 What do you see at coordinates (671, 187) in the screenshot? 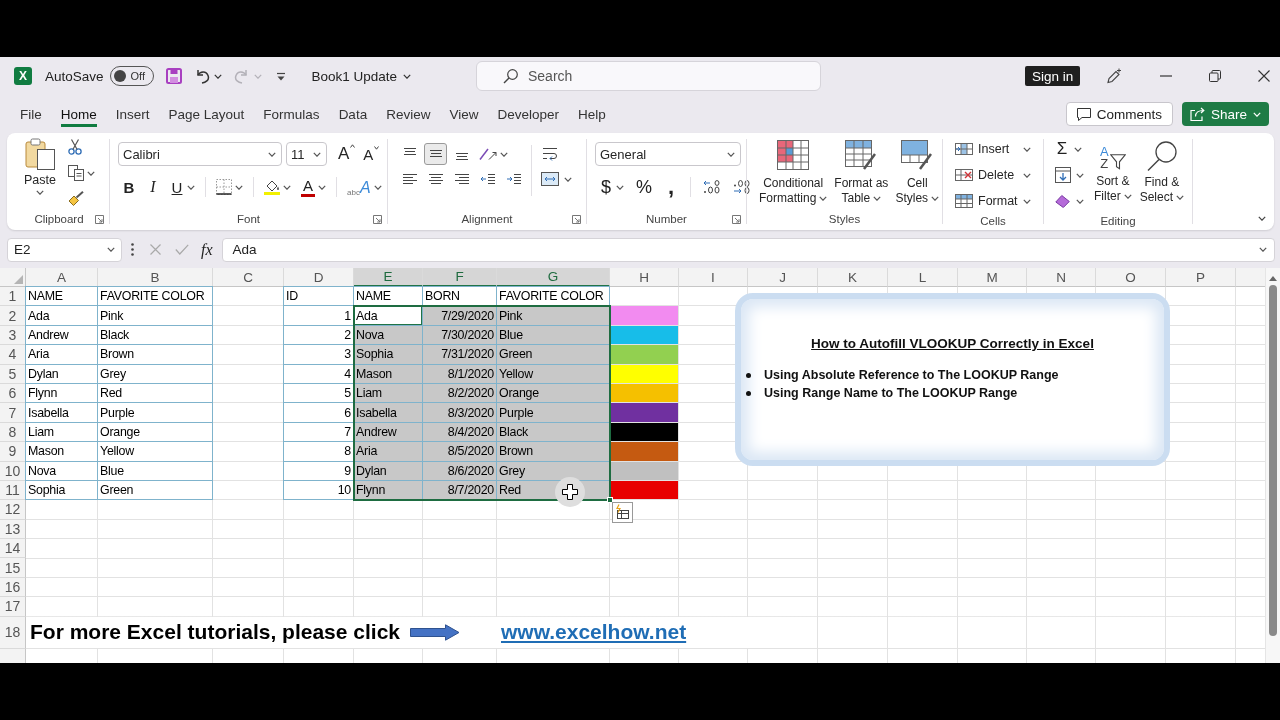
I see `comma-style-button: ,` at bounding box center [671, 187].